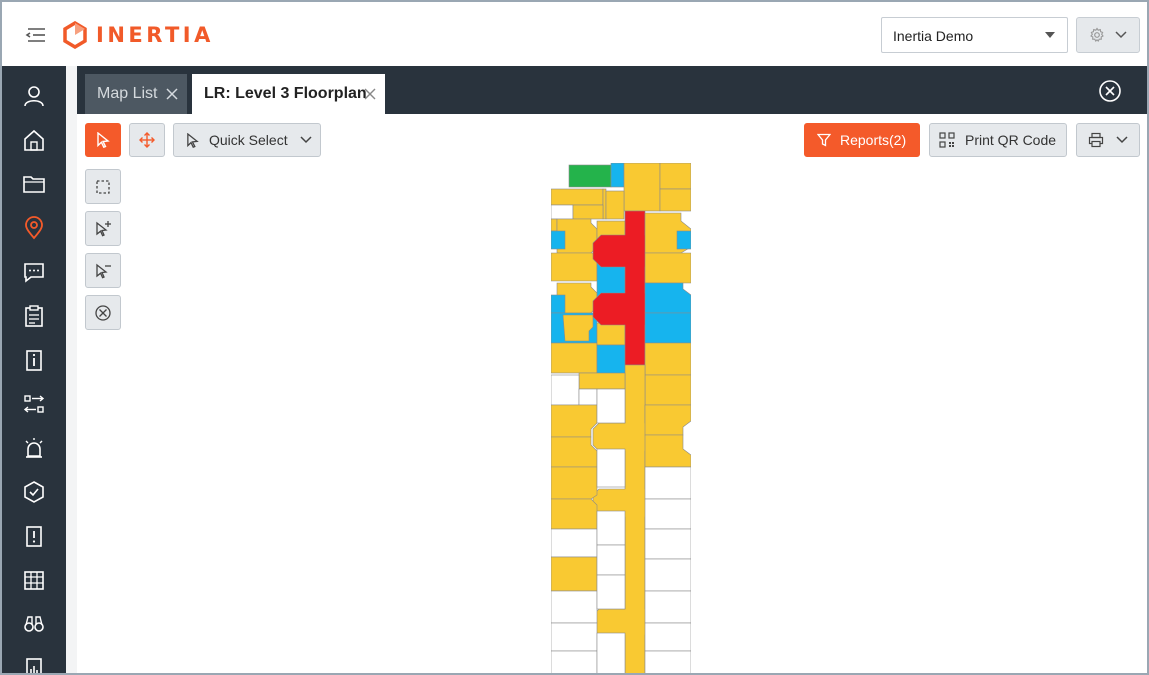  What do you see at coordinates (34, 580) in the screenshot?
I see `sidebar-item-schedule` at bounding box center [34, 580].